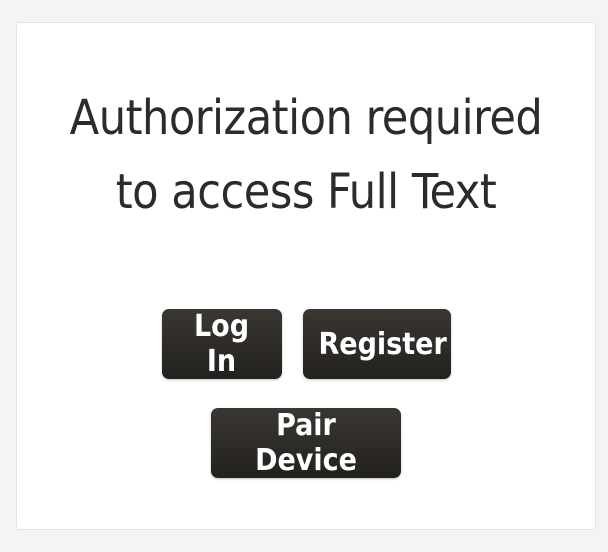  I want to click on pair-device-button: Pair Device, so click(306, 443).